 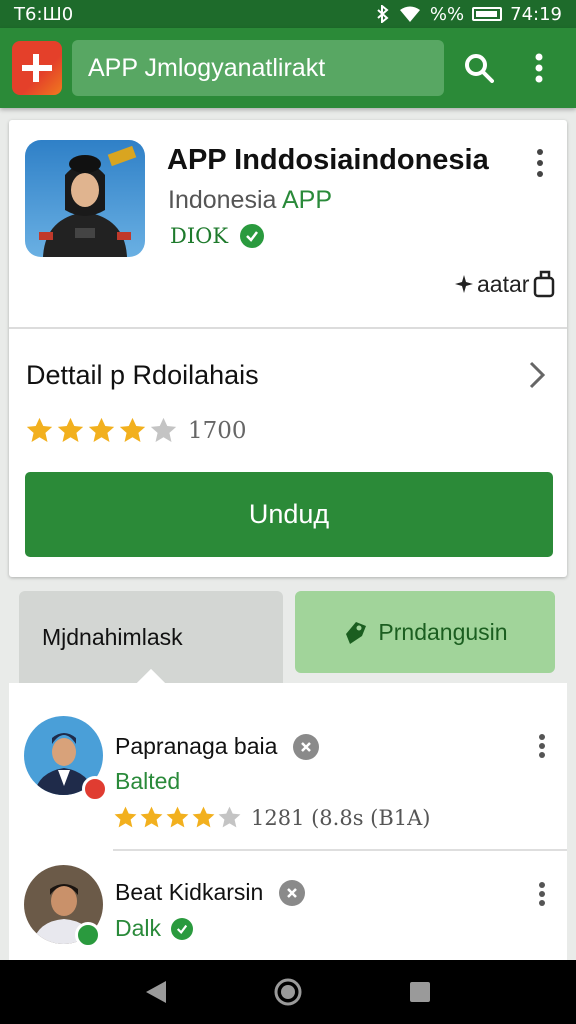 I want to click on item-name-text: Papranaga baia, so click(x=196, y=746).